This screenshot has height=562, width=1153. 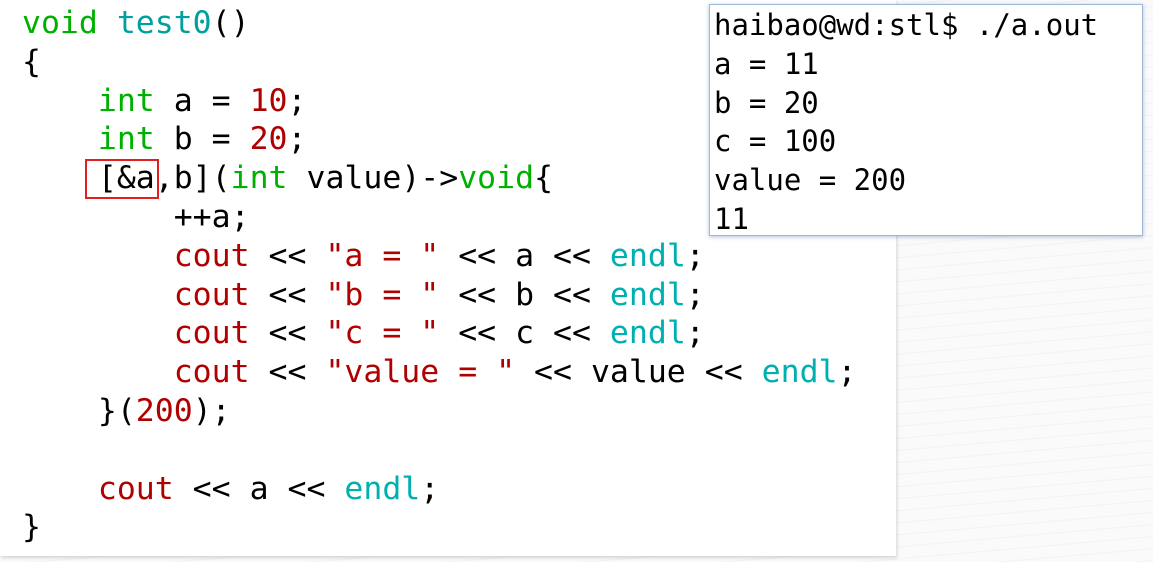 What do you see at coordinates (906, 25) in the screenshot?
I see `terminal-line: haibao@wd:stl$ ./a.out` at bounding box center [906, 25].